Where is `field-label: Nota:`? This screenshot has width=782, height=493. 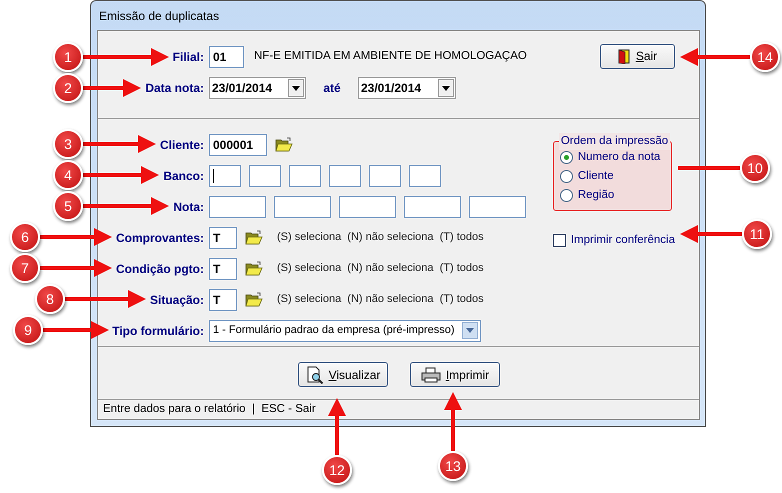
field-label: Nota: is located at coordinates (188, 207).